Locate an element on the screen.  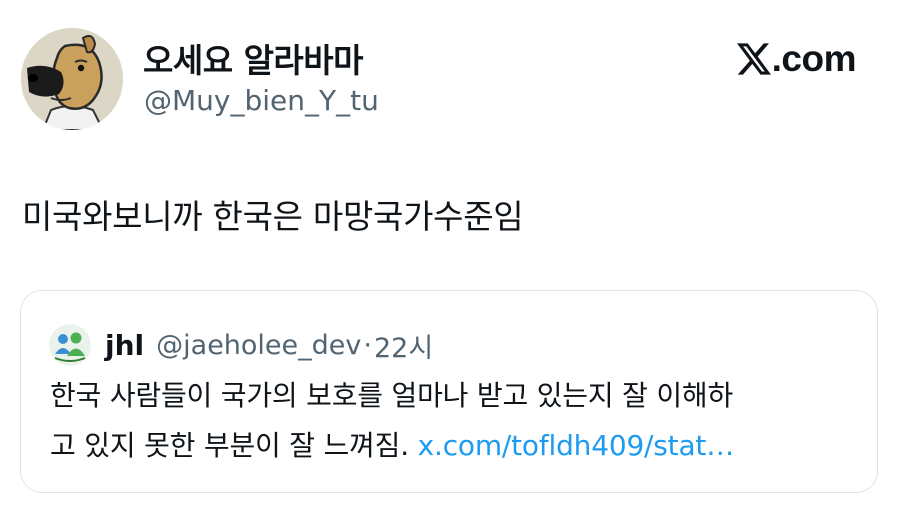
author-avatar is located at coordinates (72, 79).